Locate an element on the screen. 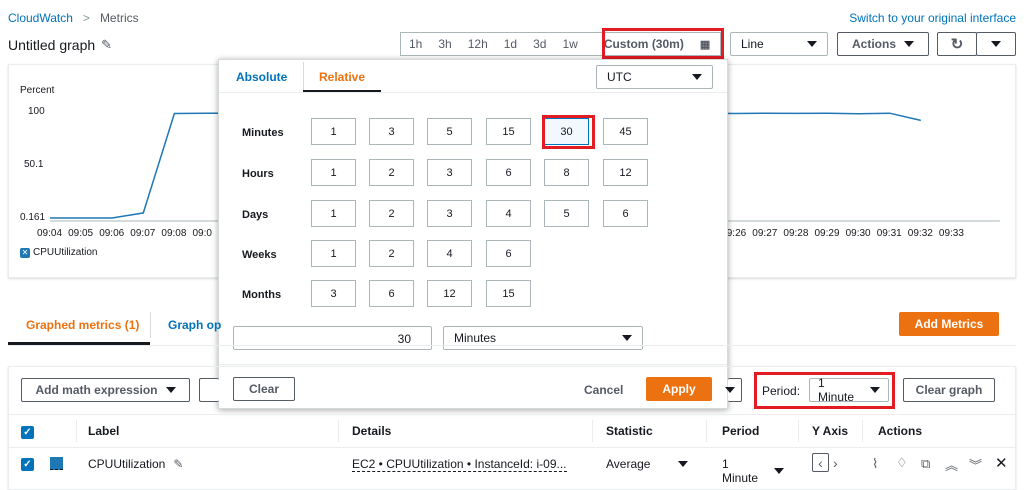  hidden-dropdown-right is located at coordinates (733, 390).